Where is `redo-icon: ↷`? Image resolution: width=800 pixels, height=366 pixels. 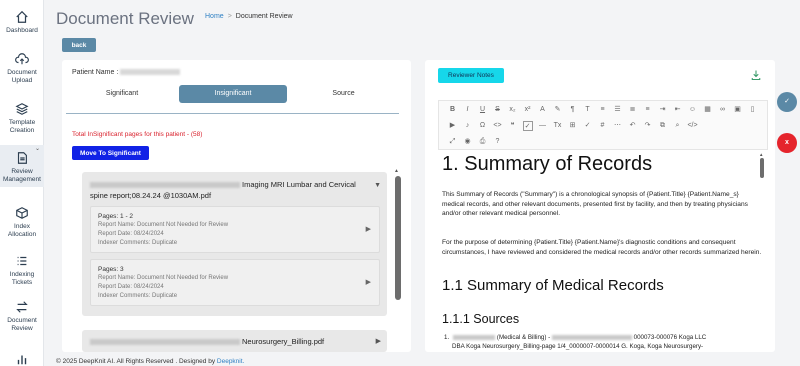 redo-icon: ↷ is located at coordinates (647, 126).